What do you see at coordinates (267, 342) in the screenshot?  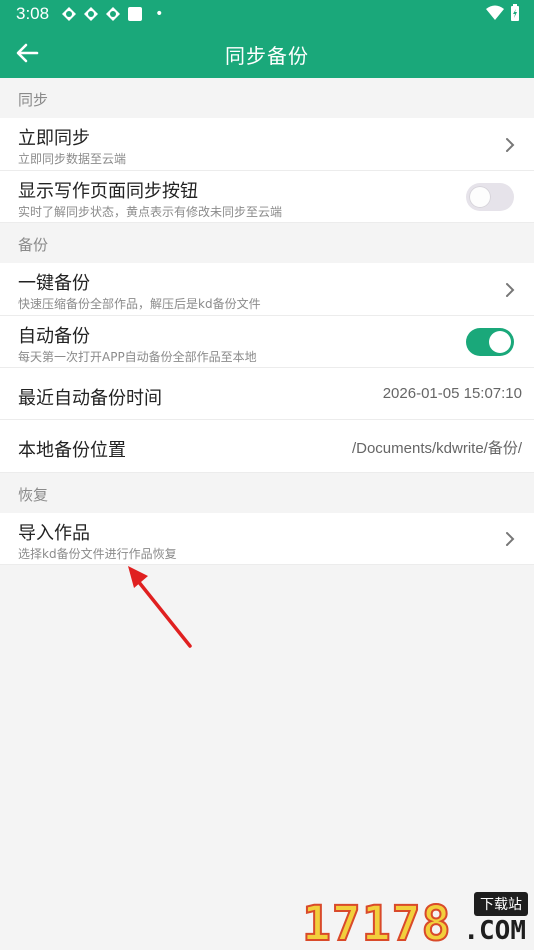 I see `row-auto-backup: 自动备份 每天第一次打开APP自动备份全部作品至本地` at bounding box center [267, 342].